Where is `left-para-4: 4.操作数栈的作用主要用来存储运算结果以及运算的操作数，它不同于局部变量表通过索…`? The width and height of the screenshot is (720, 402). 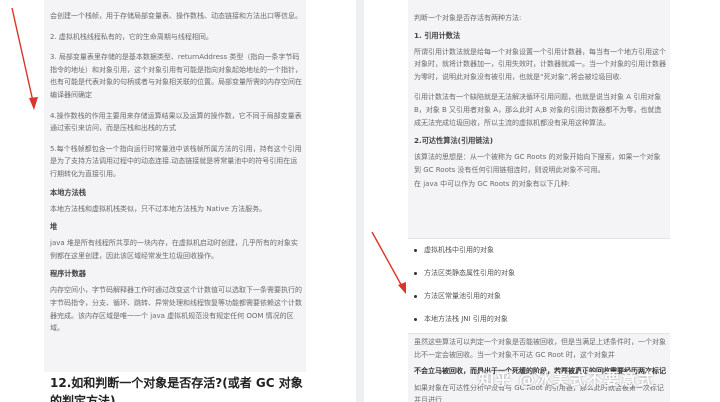 left-para-4: 4.操作数栈的作用主要用来存储运算结果以及运算的操作数，它不同于局部变量表通过索… is located at coordinates (176, 122).